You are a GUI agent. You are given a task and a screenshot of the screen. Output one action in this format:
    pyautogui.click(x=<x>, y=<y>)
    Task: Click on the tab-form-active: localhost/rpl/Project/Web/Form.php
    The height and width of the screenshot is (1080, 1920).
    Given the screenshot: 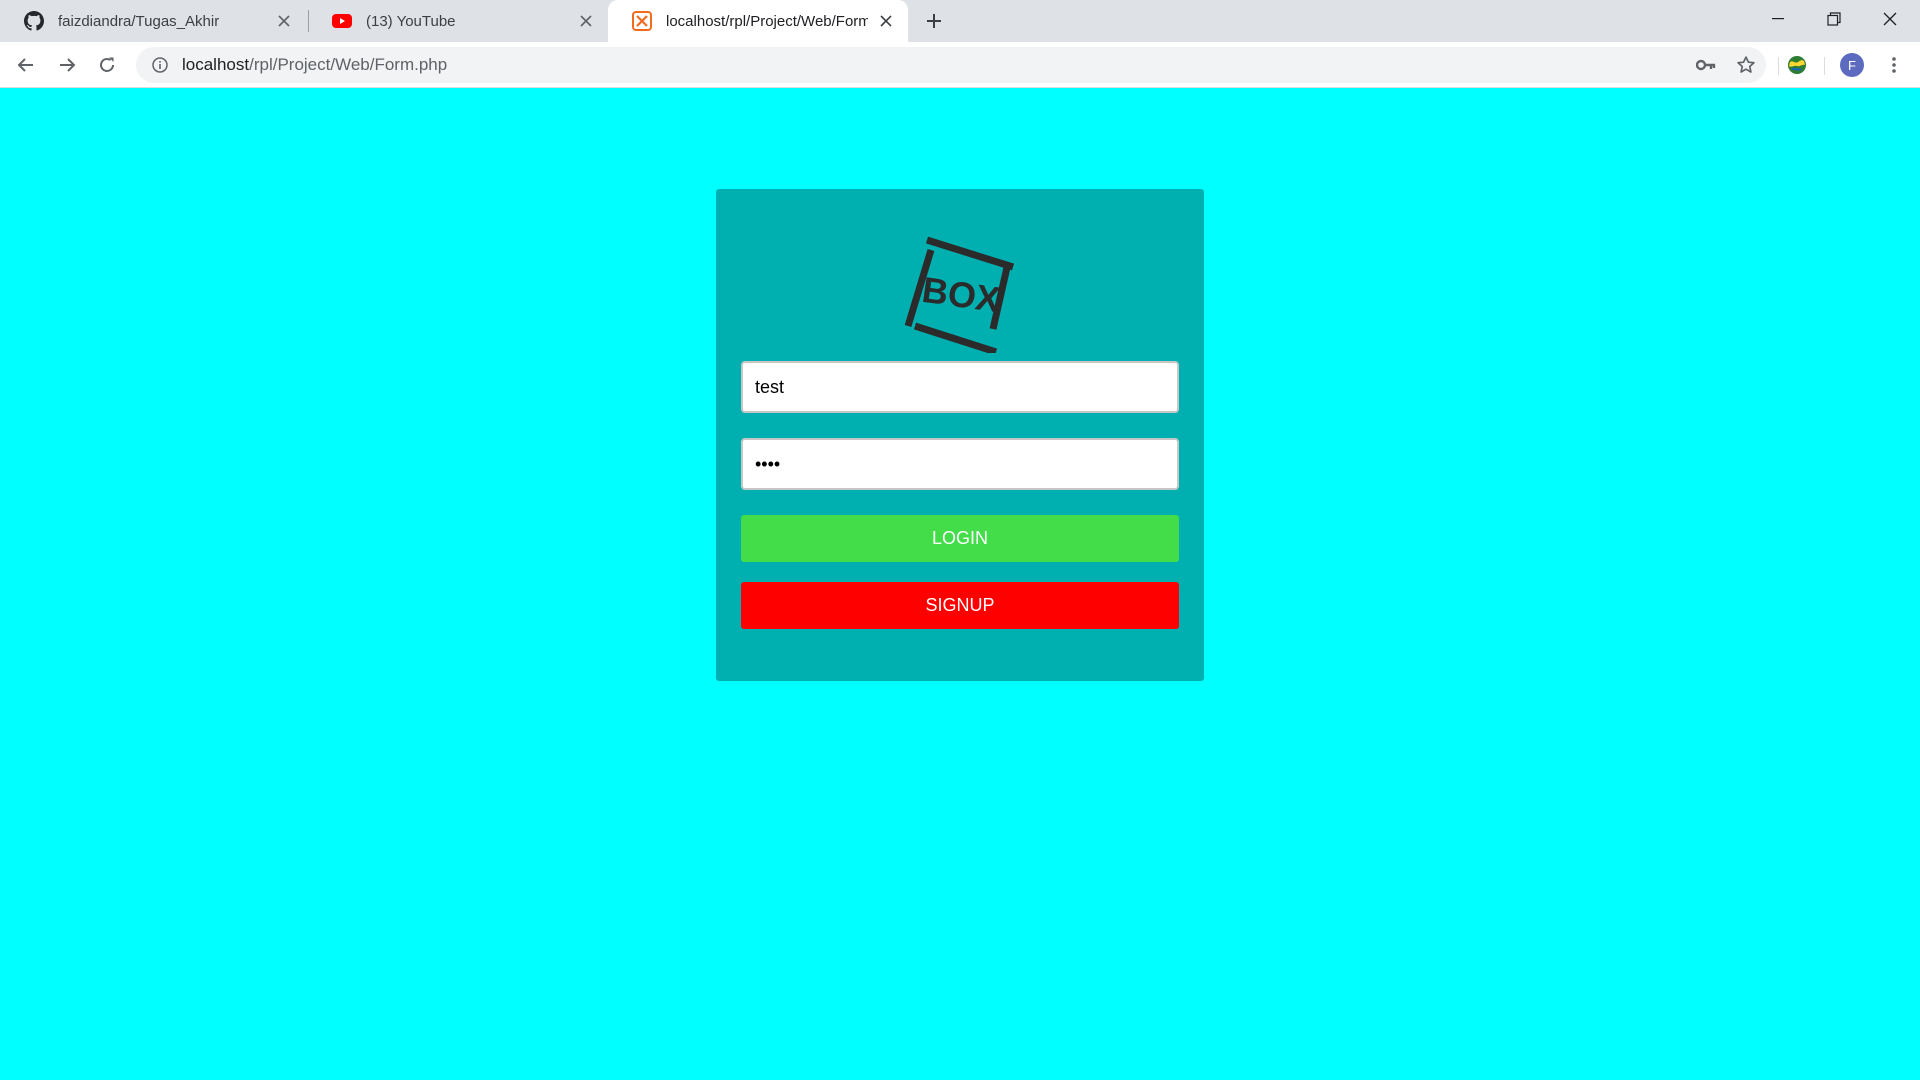 What is the action you would take?
    pyautogui.click(x=758, y=21)
    